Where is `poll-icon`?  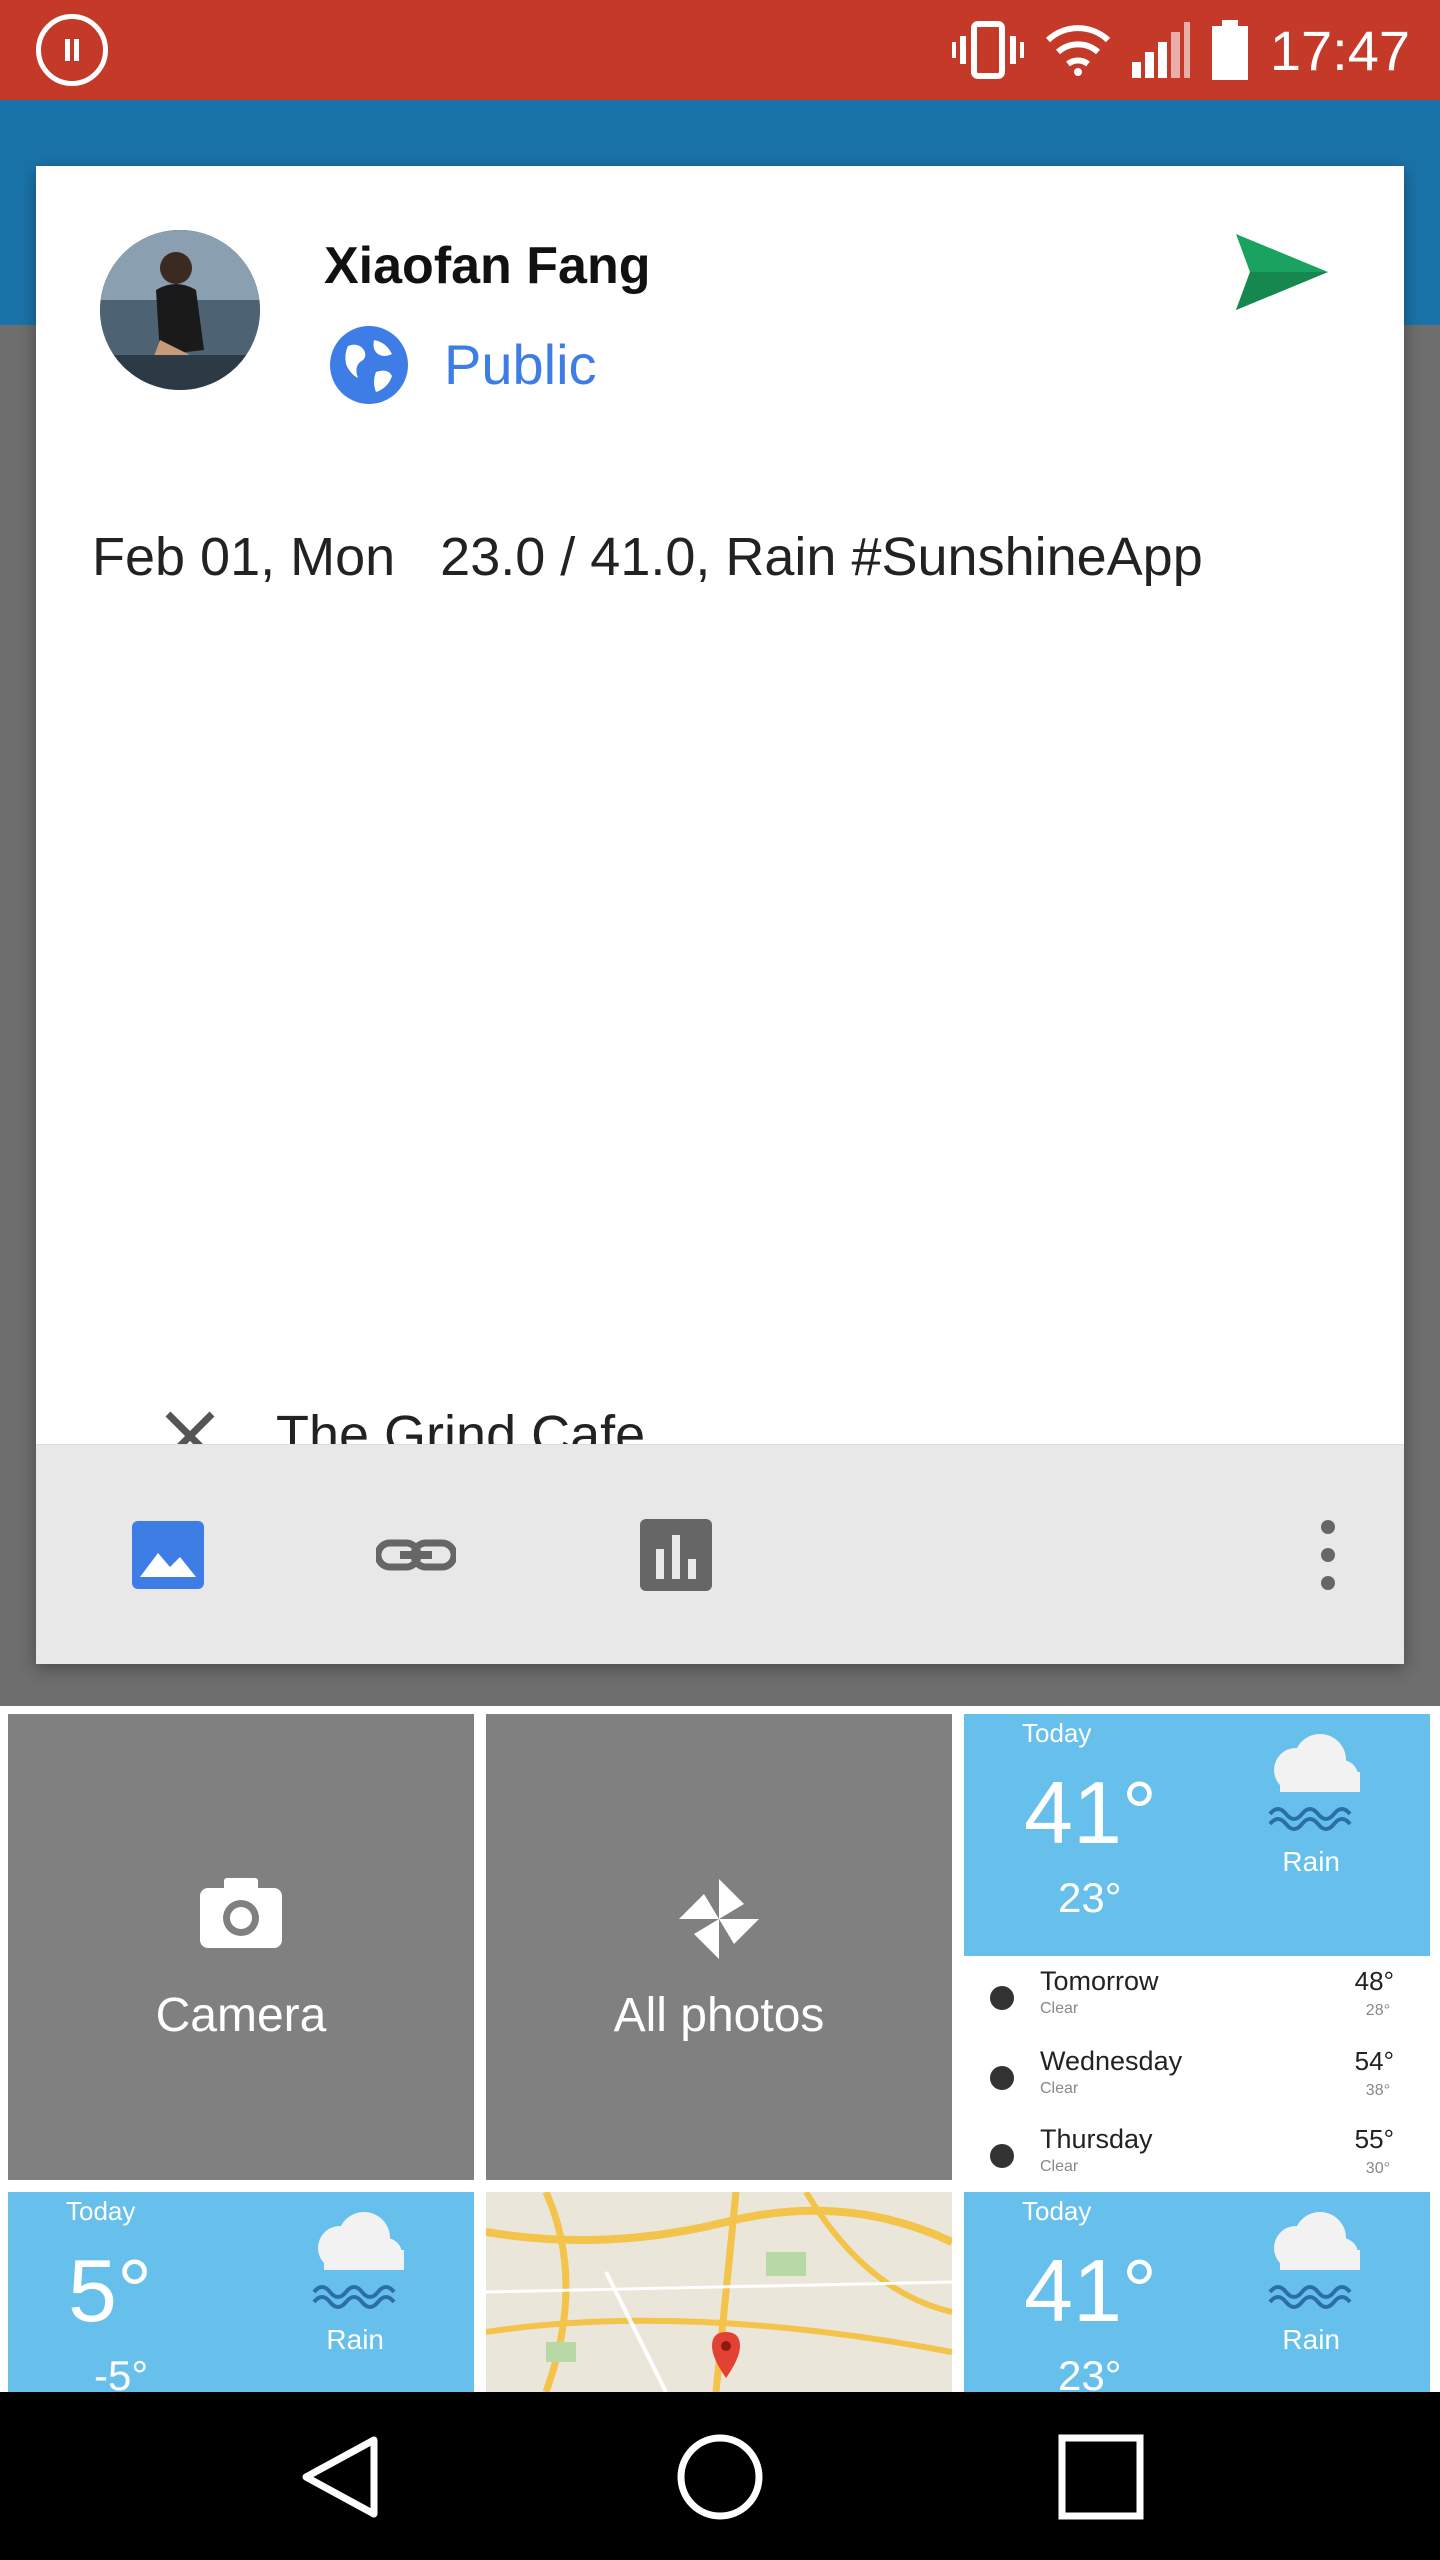 poll-icon is located at coordinates (676, 1555).